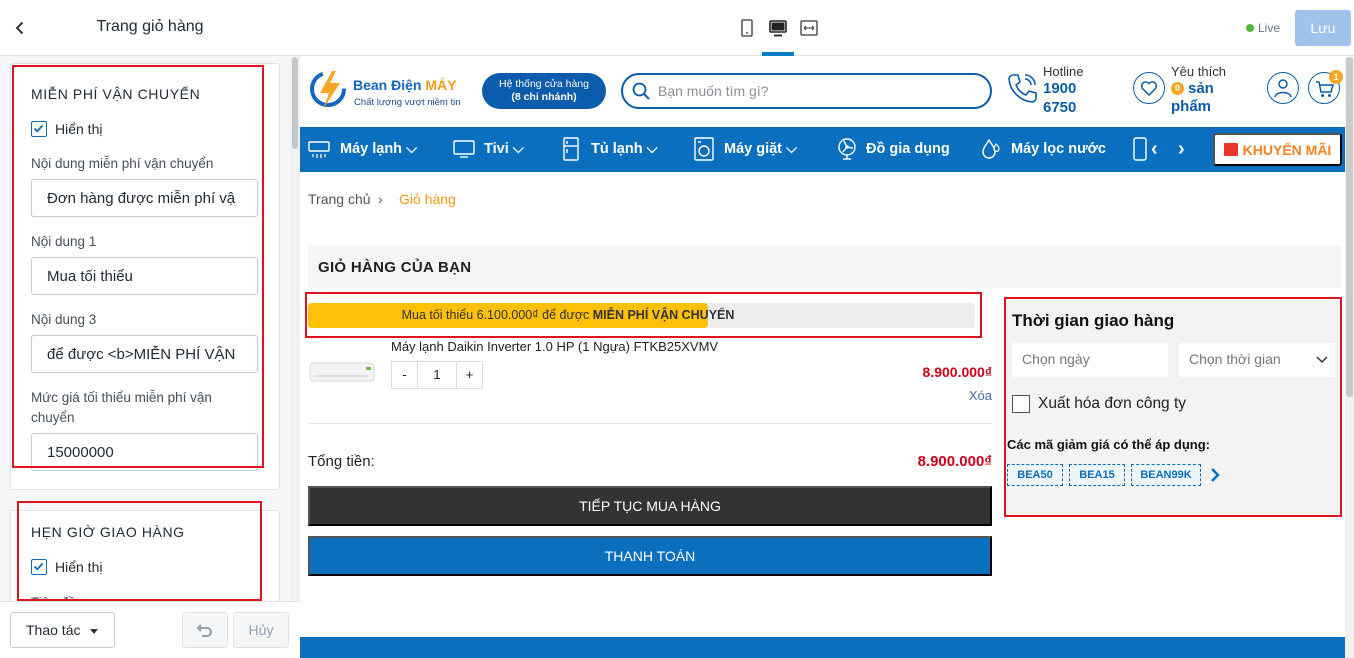  Describe the element at coordinates (1022, 88) in the screenshot. I see `phone-icon` at that location.